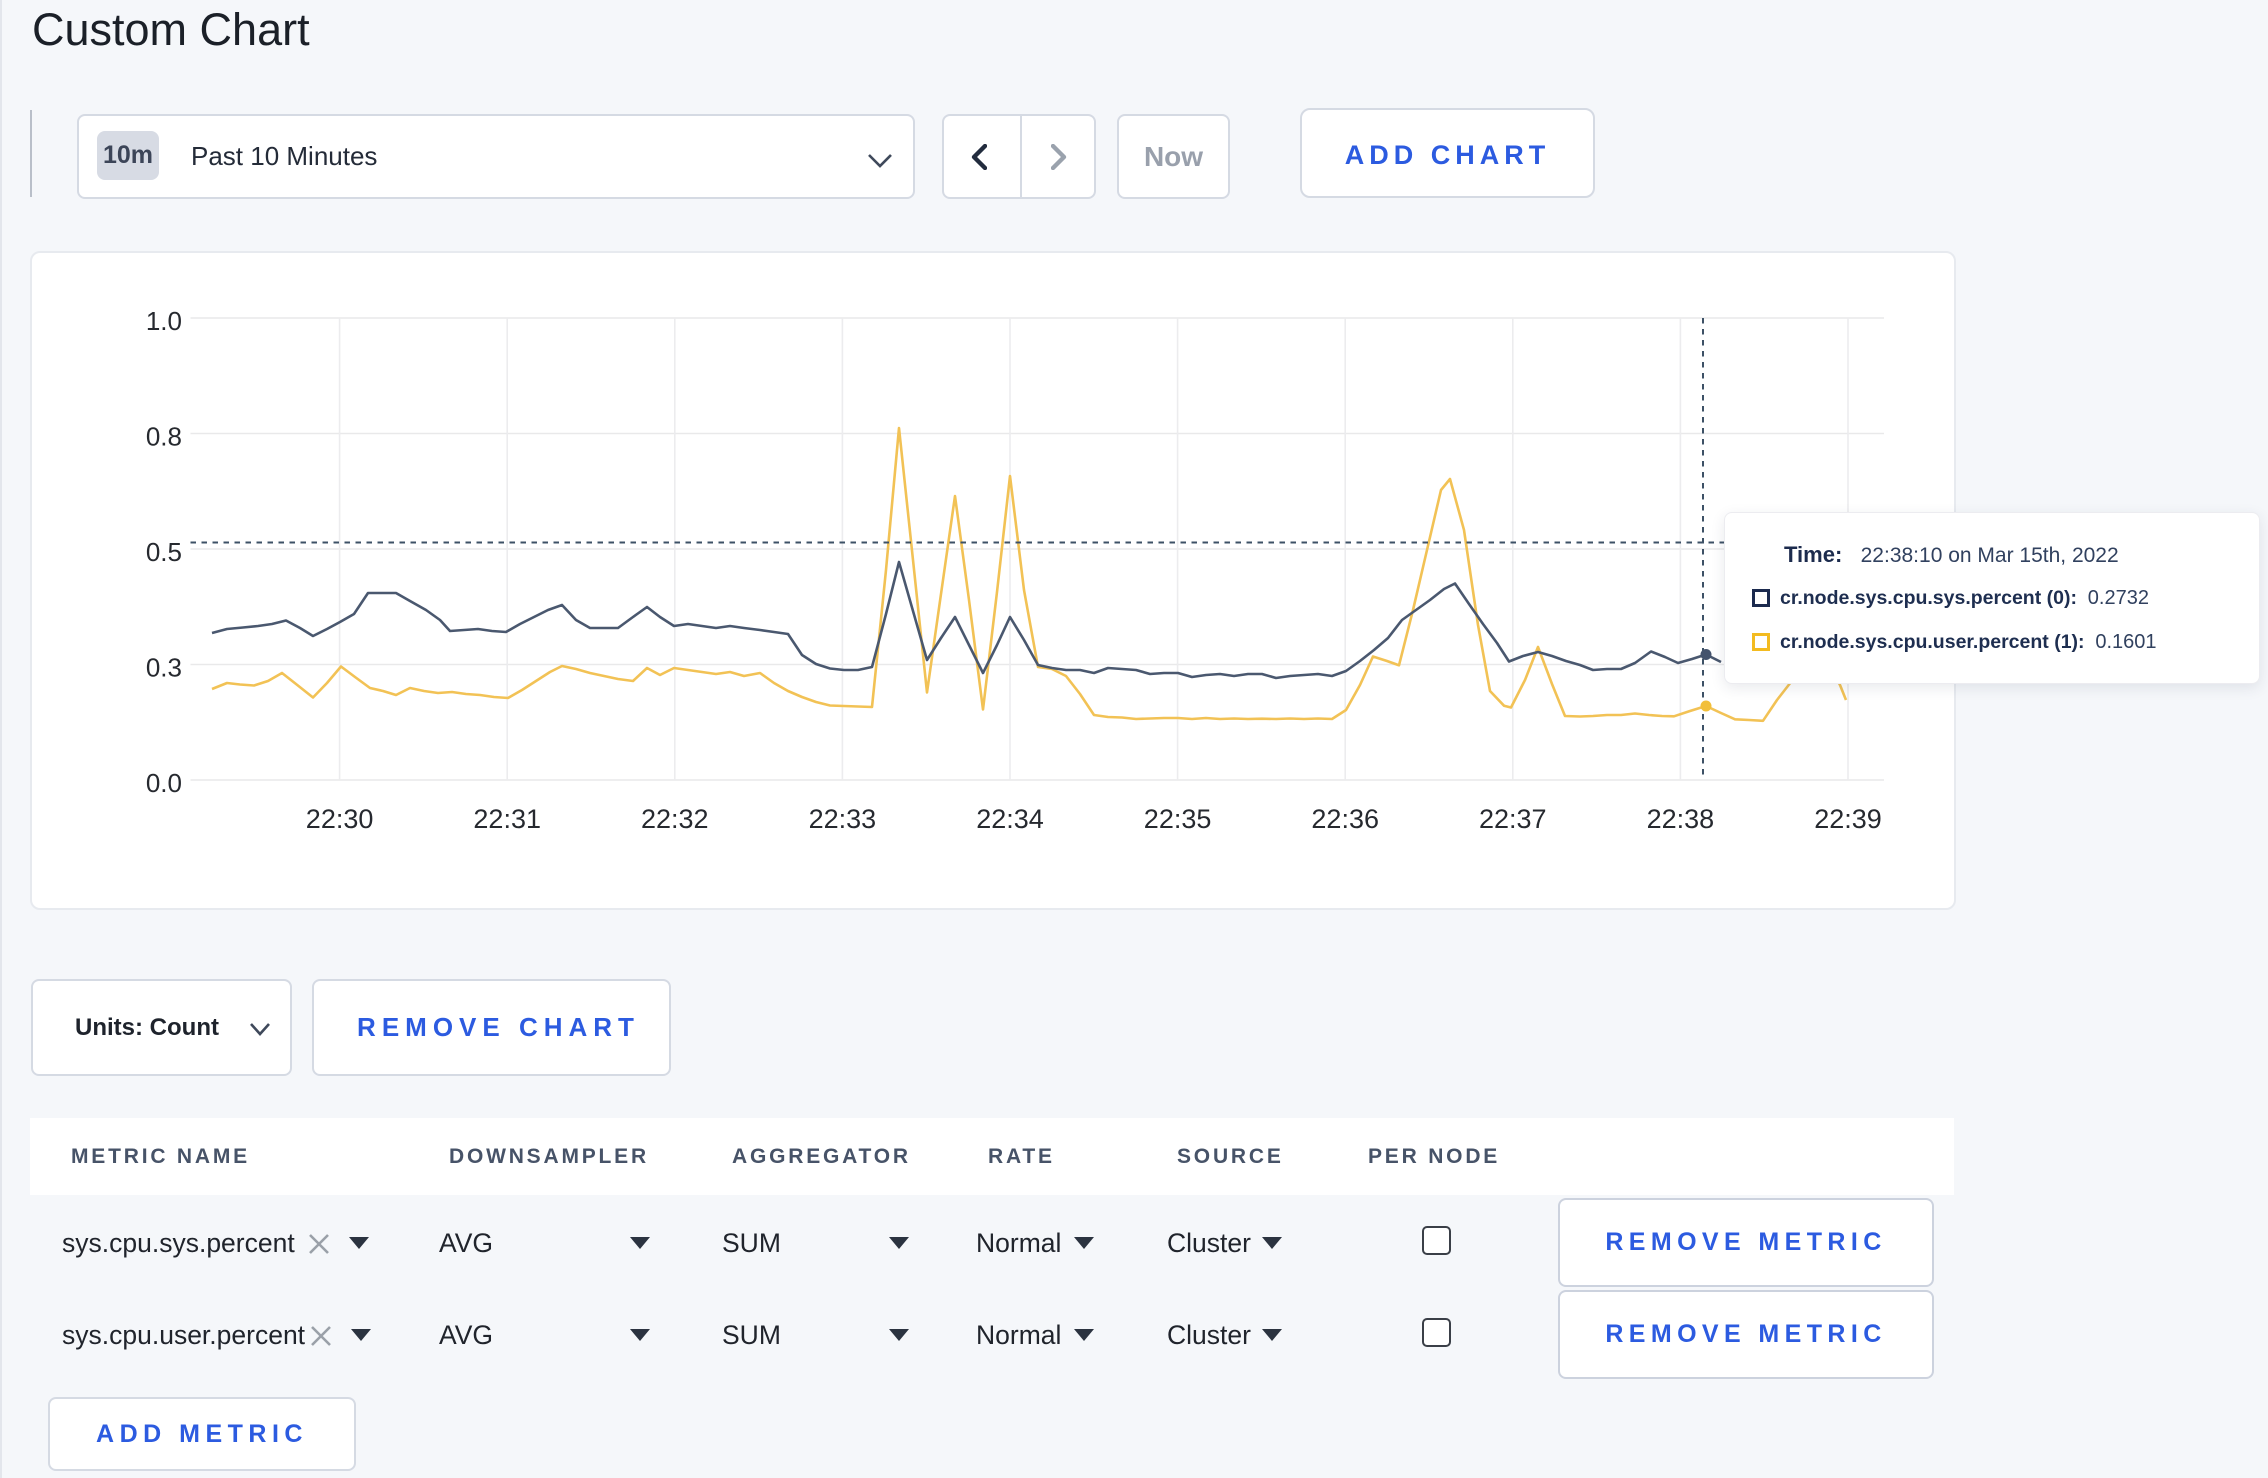 The image size is (2268, 1478). Describe the element at coordinates (843, 819) in the screenshot. I see `svg-text: 22:33` at that location.